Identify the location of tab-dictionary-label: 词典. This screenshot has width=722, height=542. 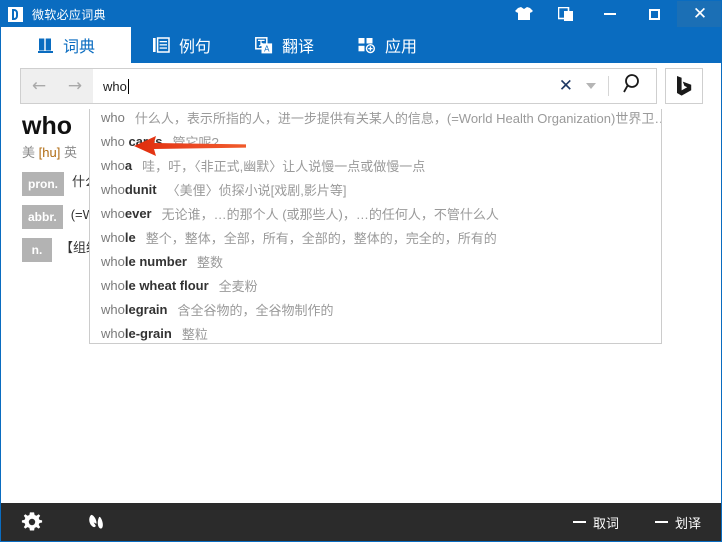
(78, 47).